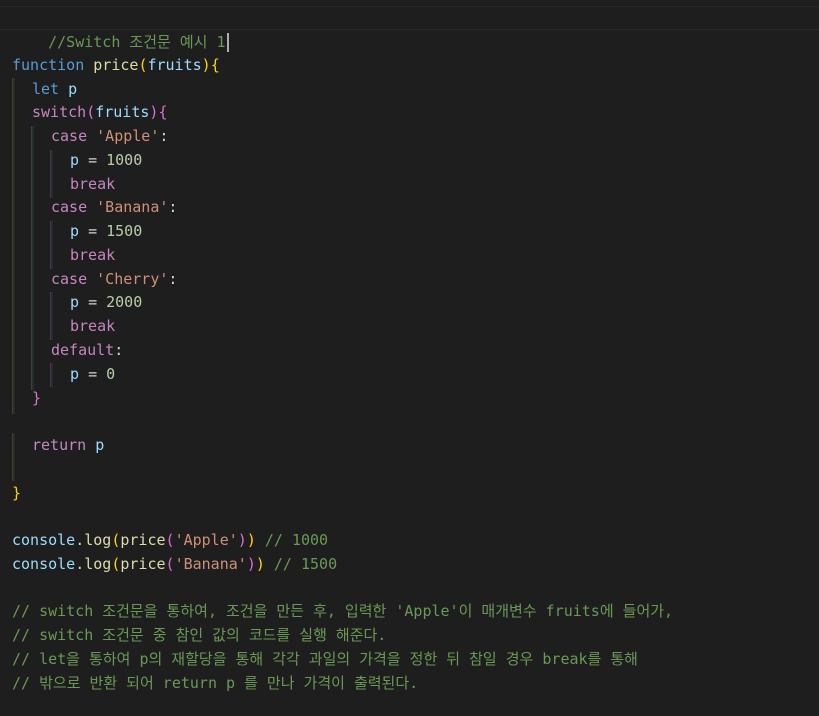 This screenshot has width=819, height=716. Describe the element at coordinates (111, 374) in the screenshot. I see `assign-value: 0` at that location.